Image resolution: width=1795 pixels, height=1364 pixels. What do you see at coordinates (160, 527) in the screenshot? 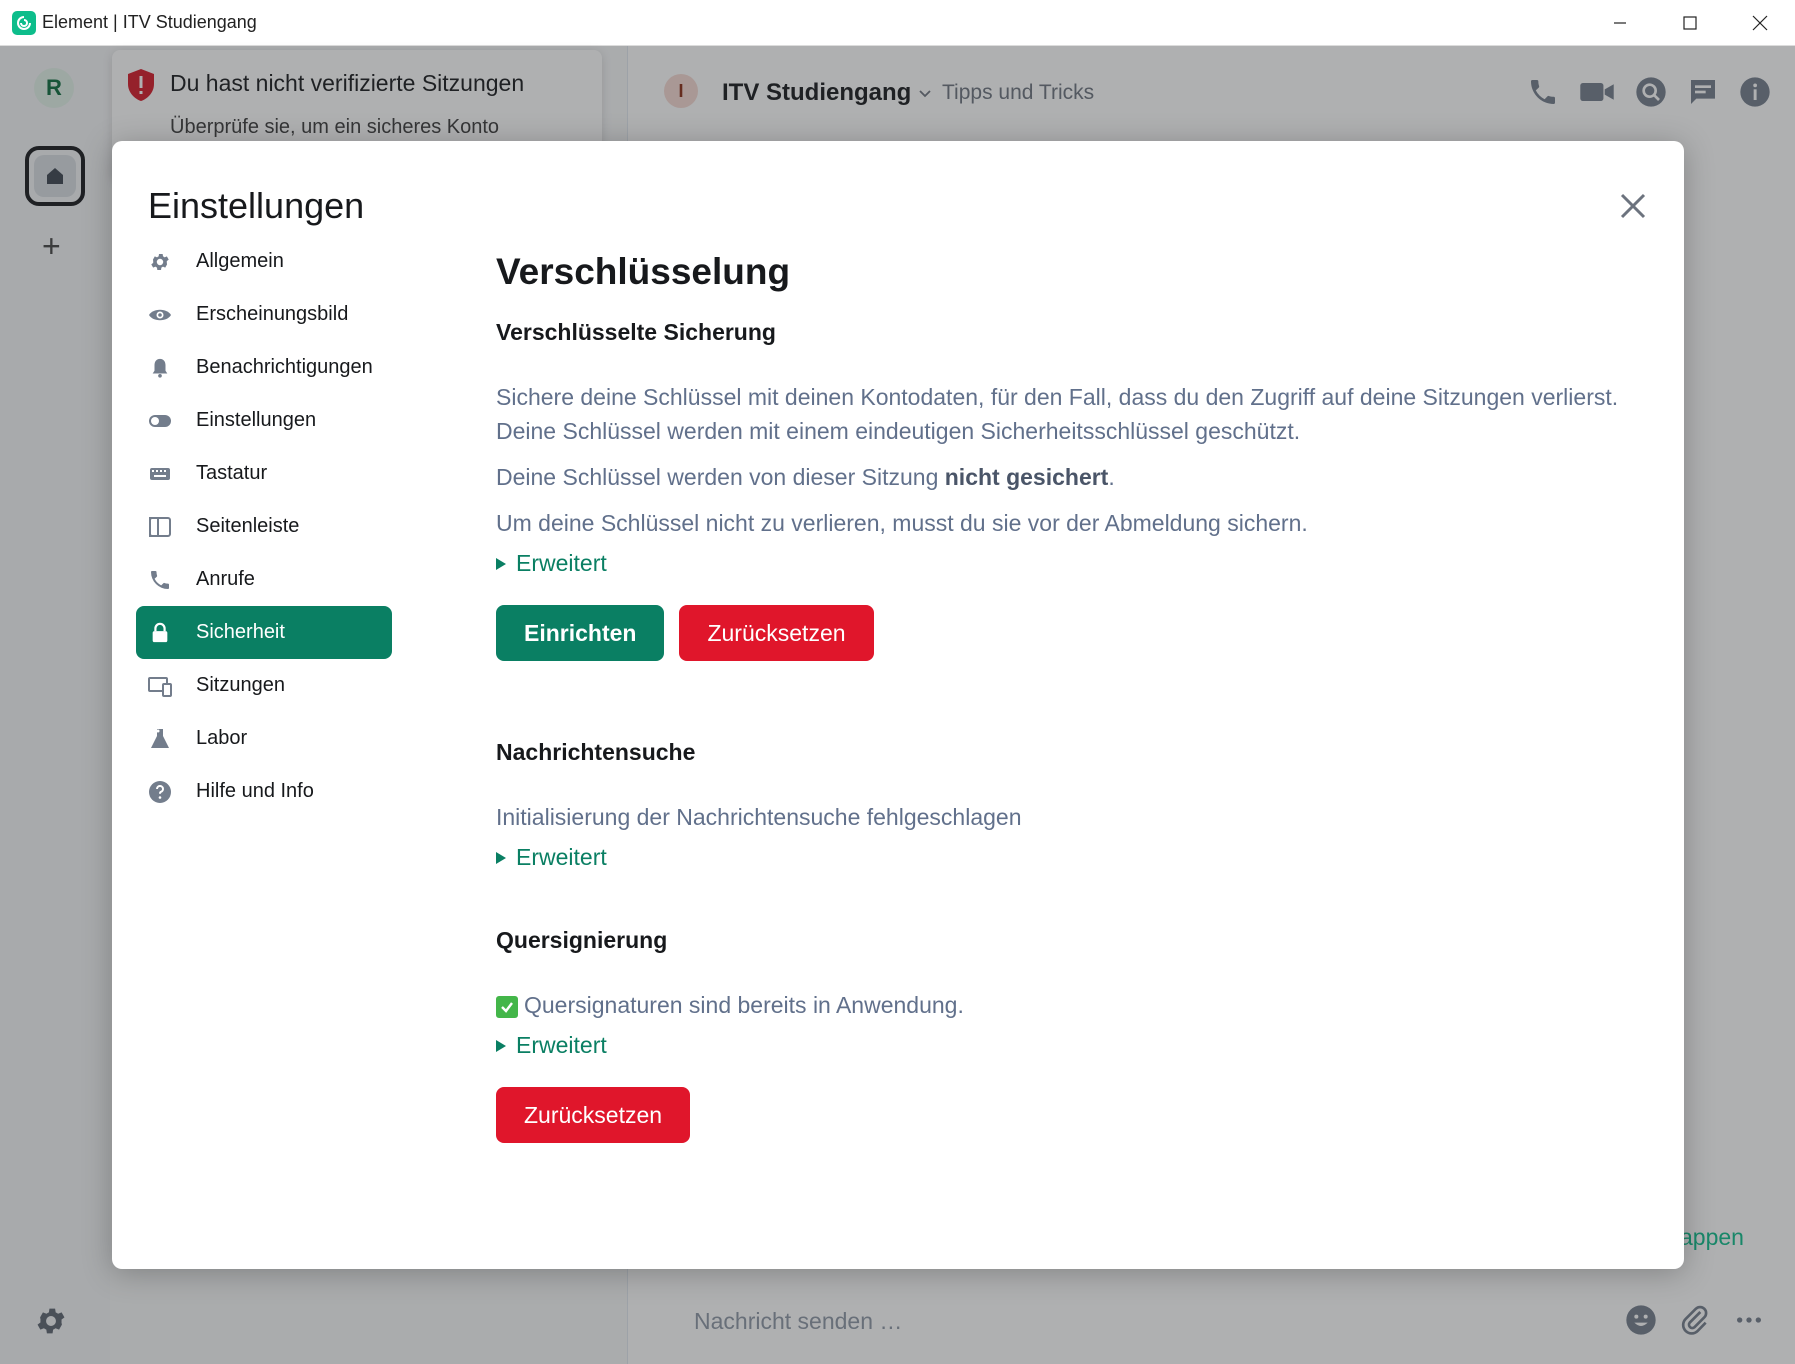
I see `sidebar-icon` at bounding box center [160, 527].